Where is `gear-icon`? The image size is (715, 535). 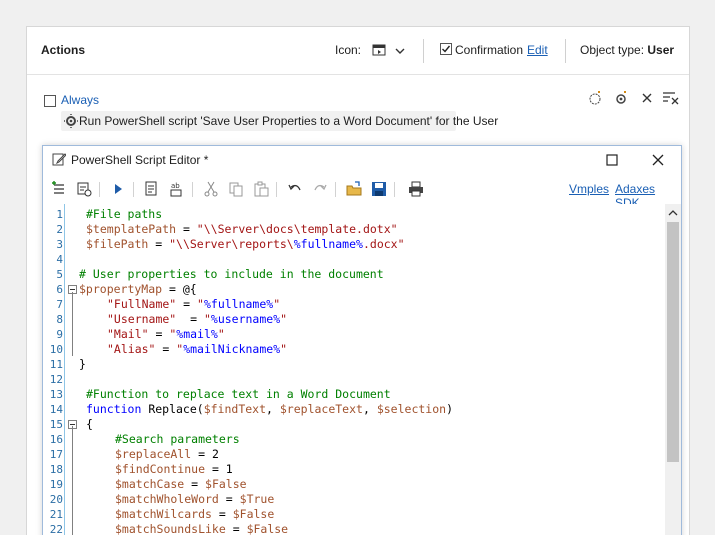 gear-icon is located at coordinates (71, 121).